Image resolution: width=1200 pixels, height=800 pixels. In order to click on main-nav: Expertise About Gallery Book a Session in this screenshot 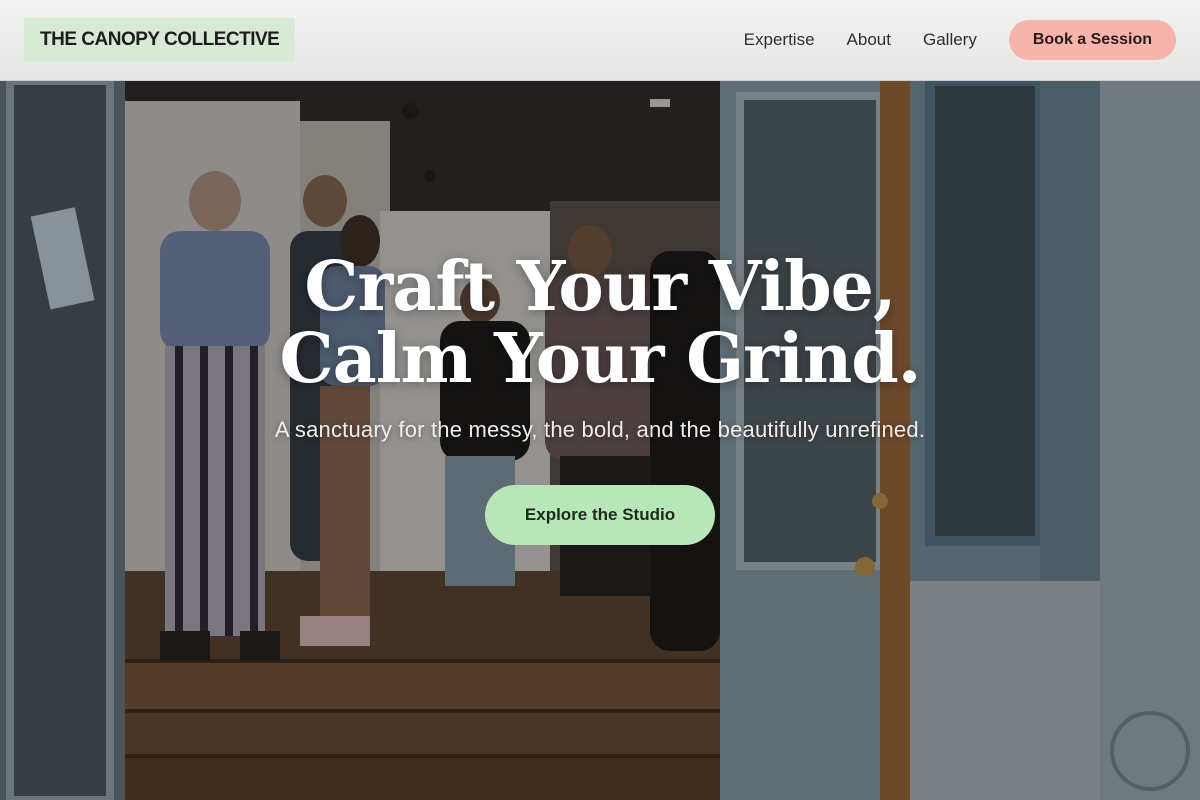, I will do `click(960, 40)`.